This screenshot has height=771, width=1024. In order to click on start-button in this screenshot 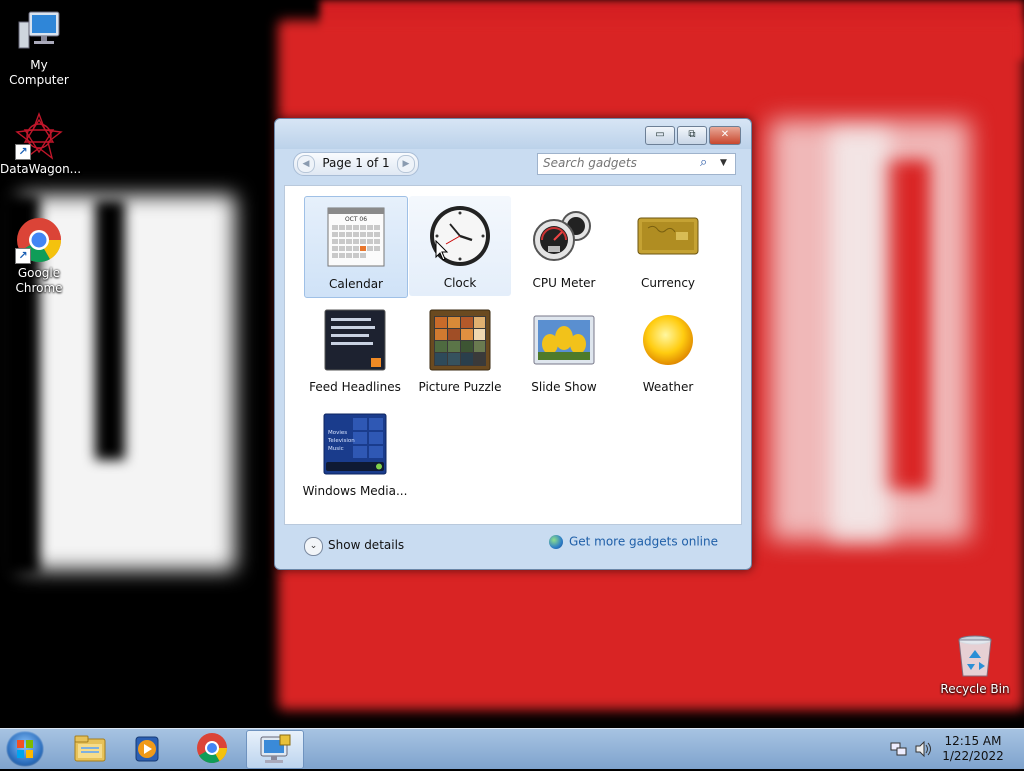, I will do `click(25, 749)`.